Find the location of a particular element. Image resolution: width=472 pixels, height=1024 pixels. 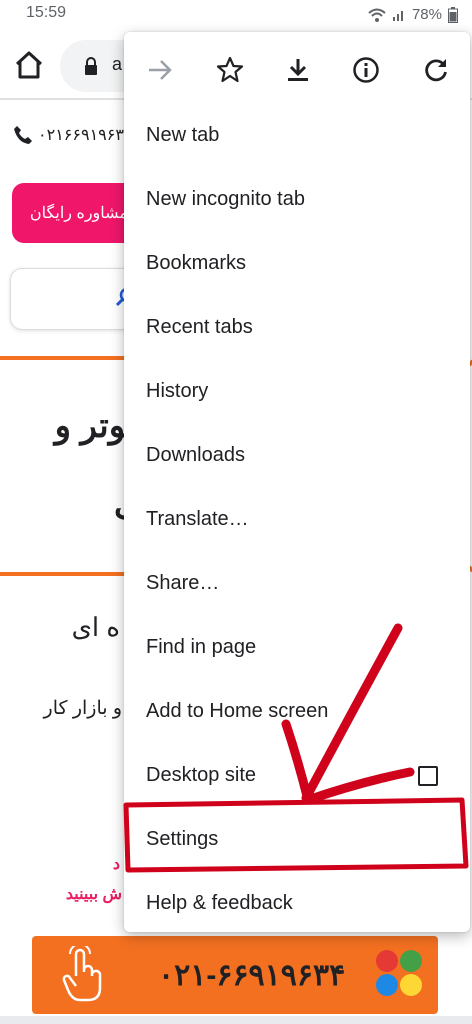

menu-item-history: History is located at coordinates (177, 391).